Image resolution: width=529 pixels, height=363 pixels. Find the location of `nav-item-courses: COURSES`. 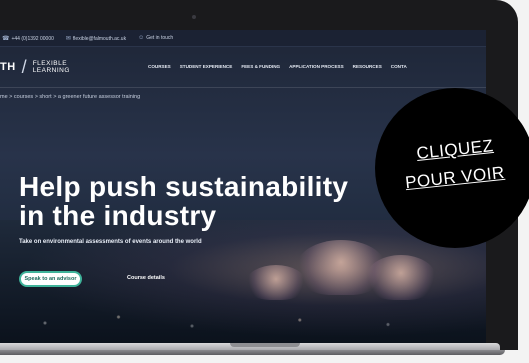

nav-item-courses: COURSES is located at coordinates (159, 66).